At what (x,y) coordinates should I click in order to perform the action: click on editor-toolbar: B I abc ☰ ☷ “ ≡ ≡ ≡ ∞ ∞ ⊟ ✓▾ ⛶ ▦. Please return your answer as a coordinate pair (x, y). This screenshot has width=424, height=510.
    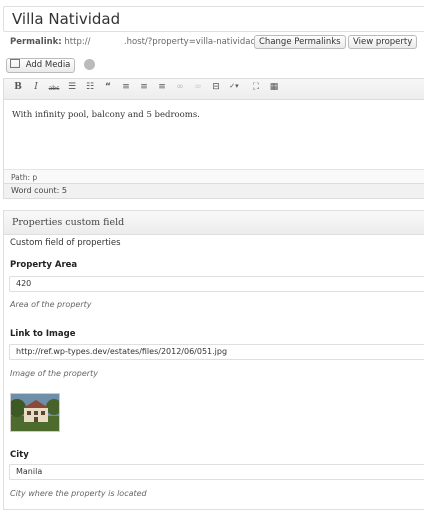
    Looking at the image, I should click on (214, 89).